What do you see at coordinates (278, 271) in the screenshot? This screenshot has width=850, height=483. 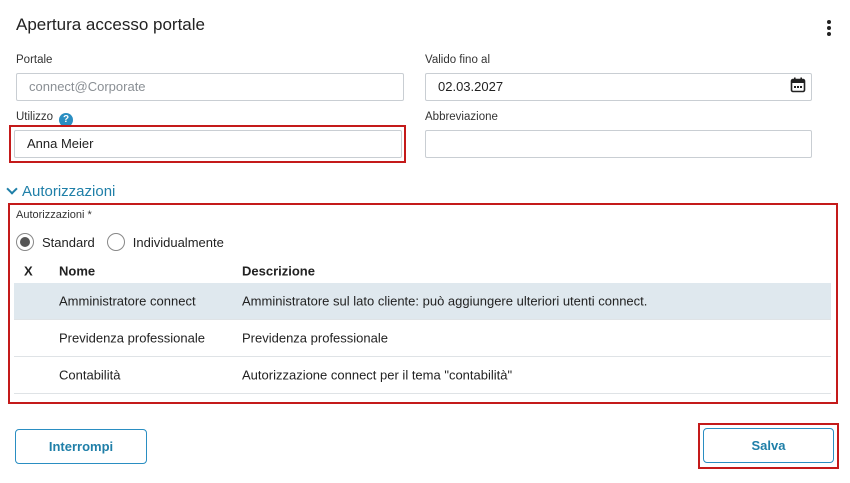 I see `column-header-descrizione: Descrizione` at bounding box center [278, 271].